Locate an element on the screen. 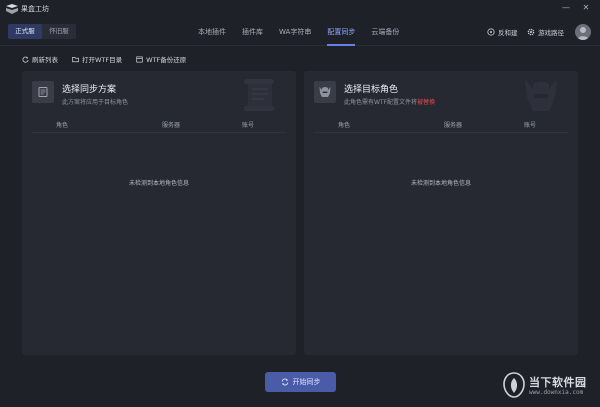 Image resolution: width=600 pixels, height=407 pixels. open-wtf-button: 打开WTF目录 is located at coordinates (97, 59).